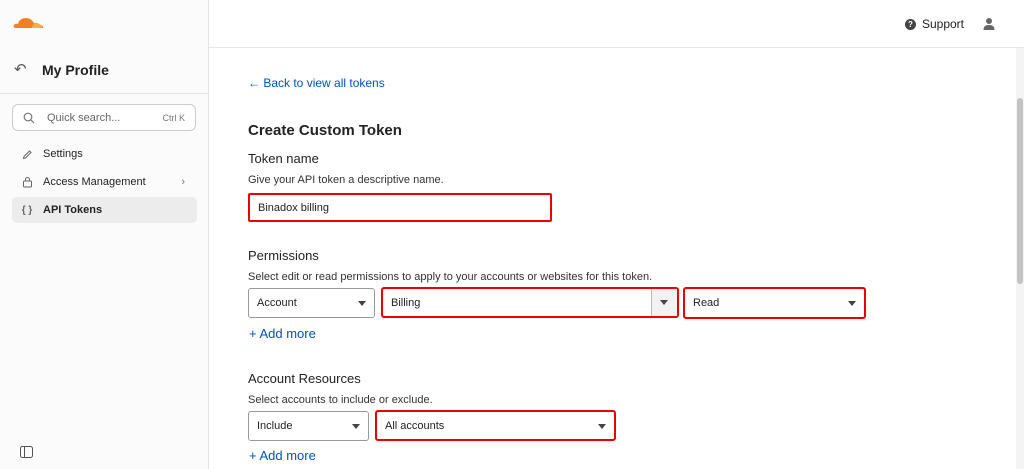 Image resolution: width=1024 pixels, height=469 pixels. What do you see at coordinates (706, 303) in the screenshot?
I see `permission-access-value: Read` at bounding box center [706, 303].